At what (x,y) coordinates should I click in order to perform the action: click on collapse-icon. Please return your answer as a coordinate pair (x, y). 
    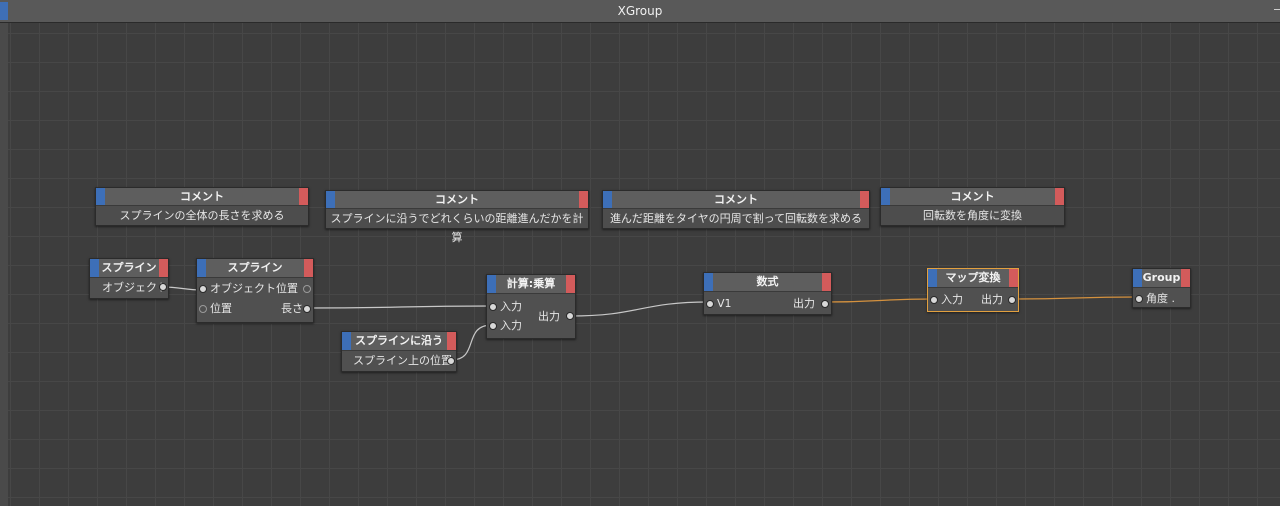
    Looking at the image, I should click on (1277, 9).